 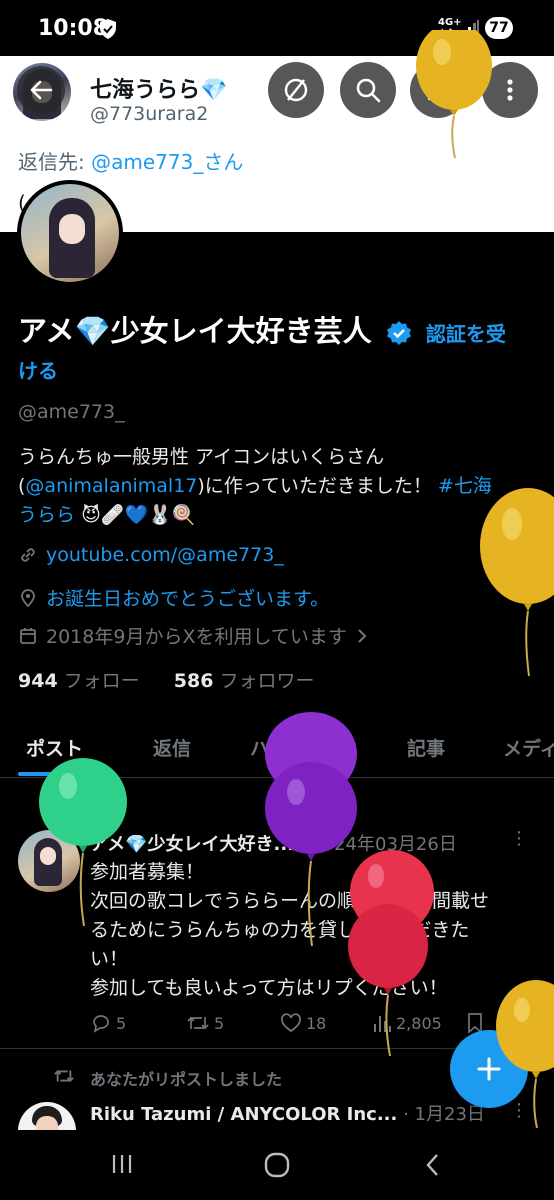 What do you see at coordinates (198, 1023) in the screenshot?
I see `repost-icon` at bounding box center [198, 1023].